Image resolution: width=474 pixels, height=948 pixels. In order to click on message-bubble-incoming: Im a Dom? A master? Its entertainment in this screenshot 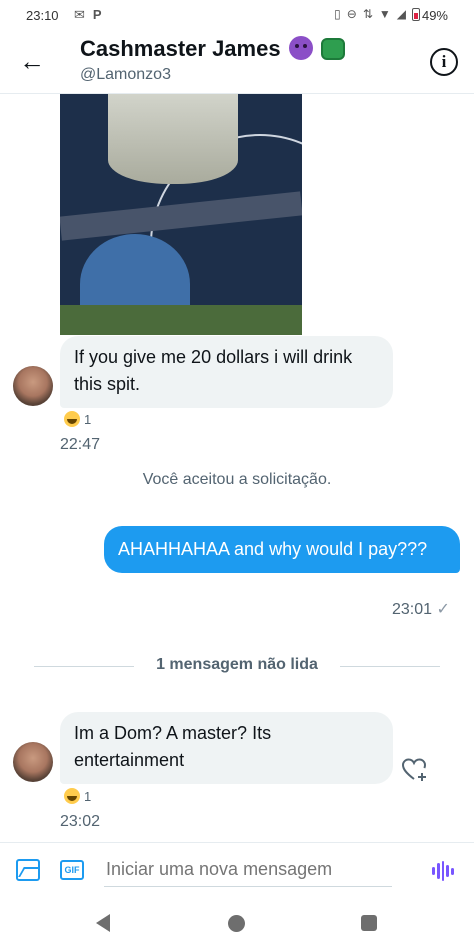, I will do `click(226, 748)`.